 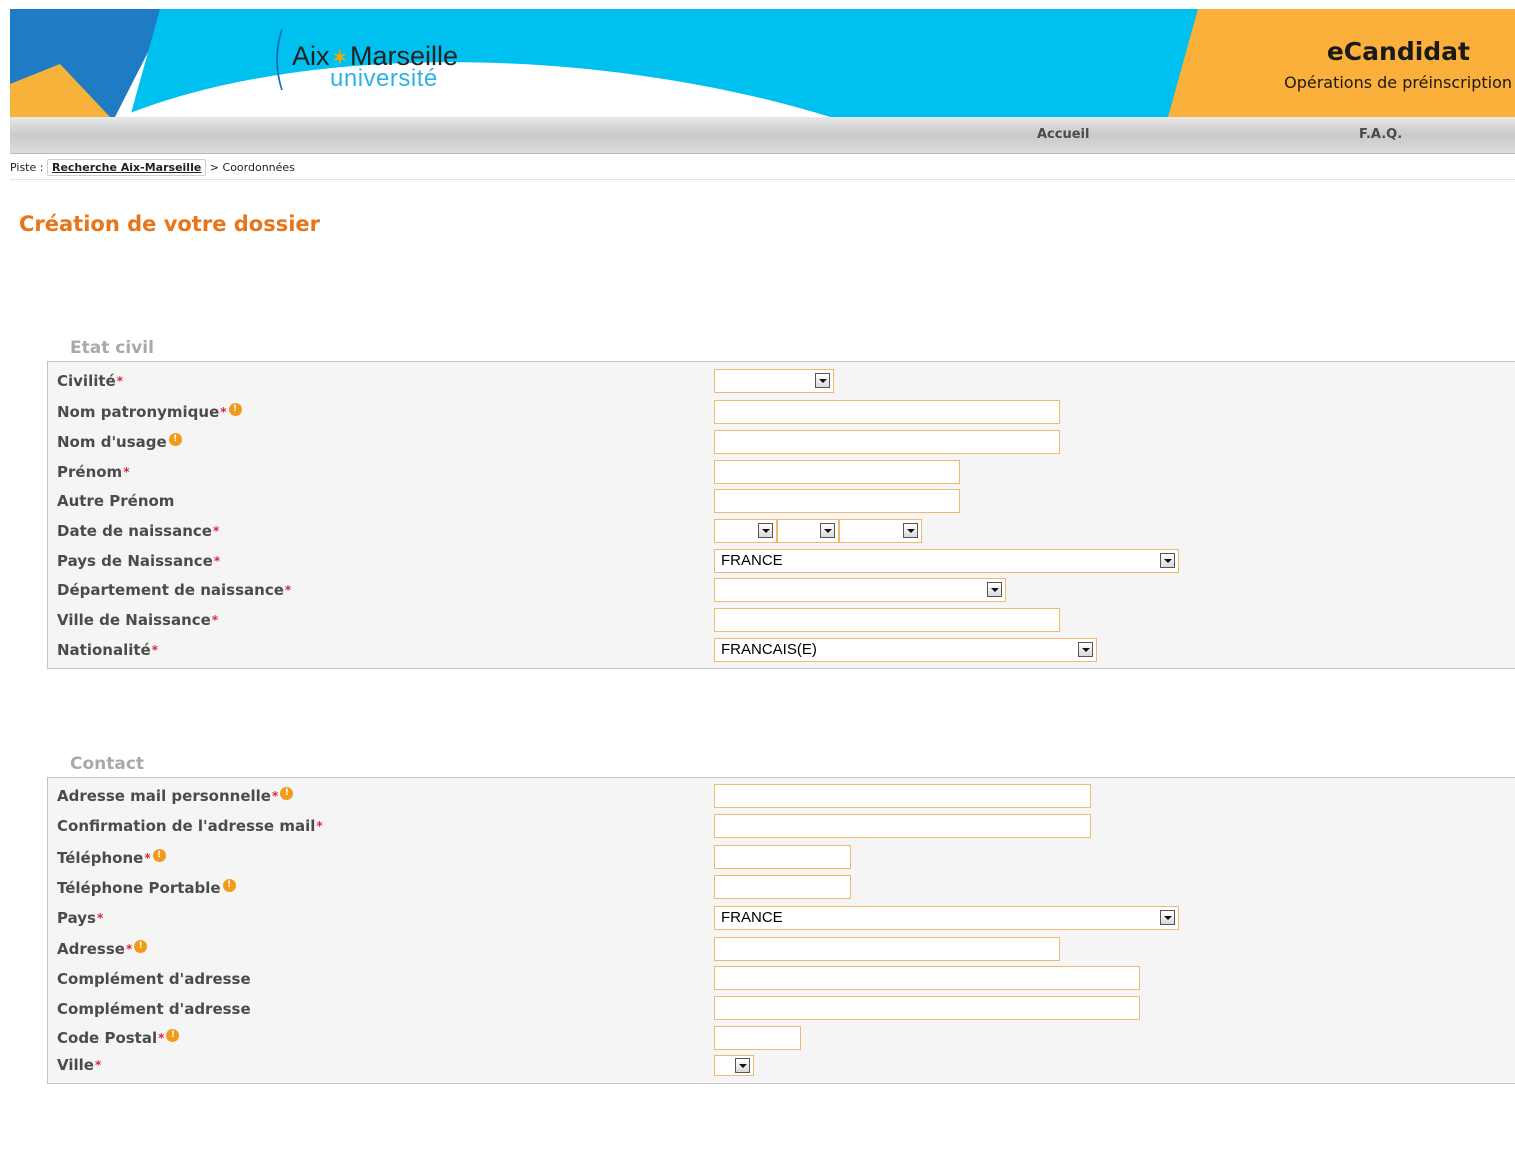 What do you see at coordinates (887, 412) in the screenshot?
I see `nom-patronymique-input` at bounding box center [887, 412].